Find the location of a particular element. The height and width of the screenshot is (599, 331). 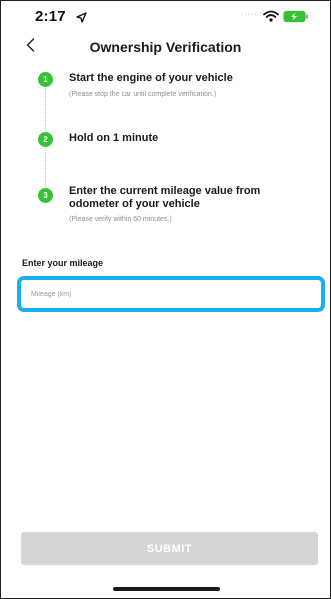

submit-button: SUBMIT is located at coordinates (169, 548).